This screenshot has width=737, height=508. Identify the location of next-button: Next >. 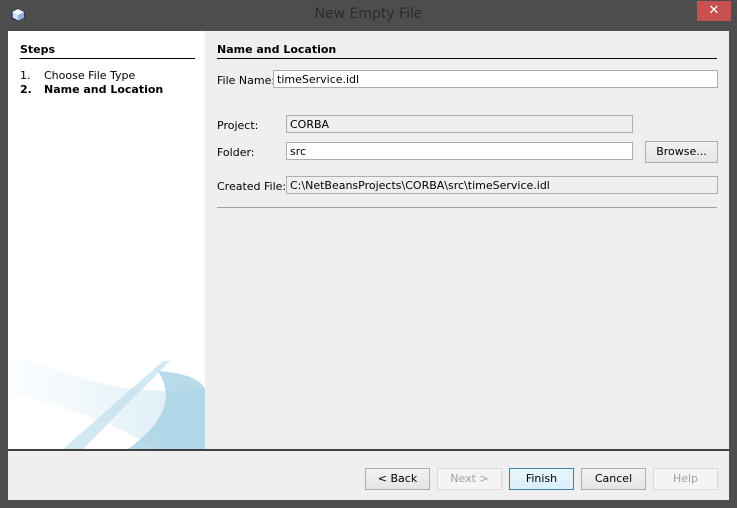
(469, 479).